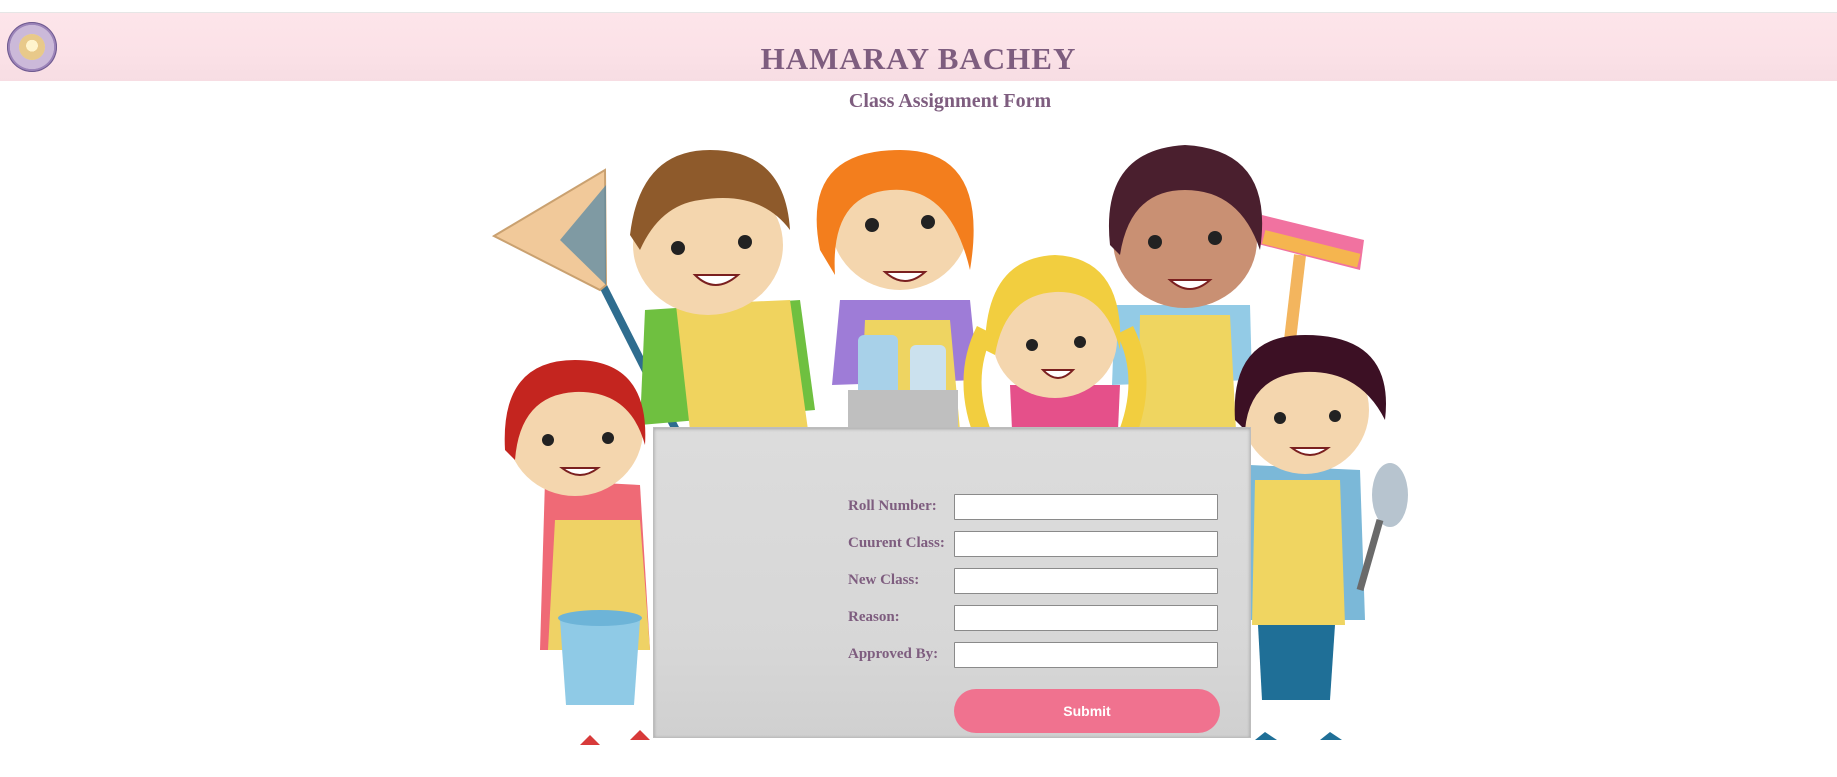 This screenshot has width=1837, height=777. I want to click on new-class-label: New Class:, so click(884, 580).